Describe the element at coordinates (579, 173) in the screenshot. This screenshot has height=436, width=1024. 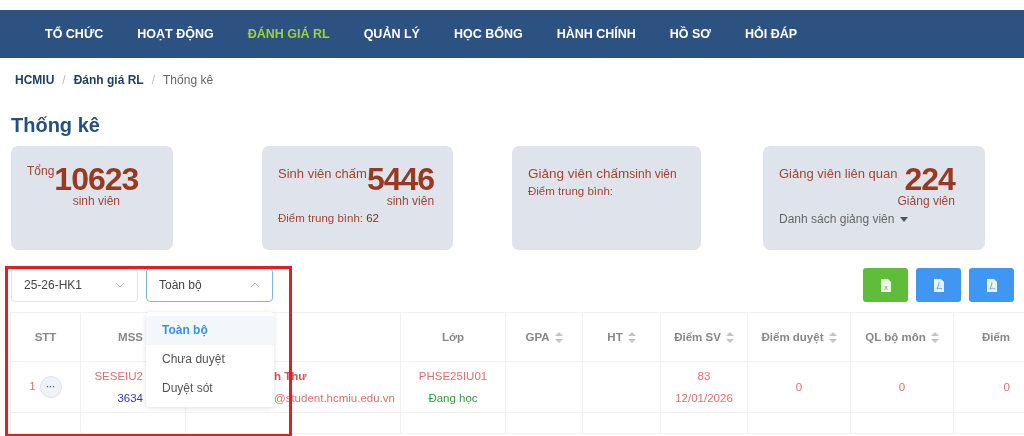
I see `stat-label: Giảng viên chấm` at that location.